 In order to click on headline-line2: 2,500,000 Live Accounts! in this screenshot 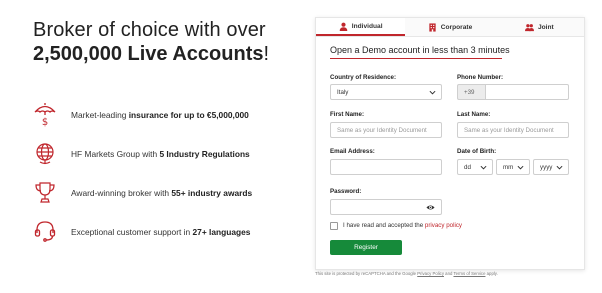, I will do `click(168, 54)`.